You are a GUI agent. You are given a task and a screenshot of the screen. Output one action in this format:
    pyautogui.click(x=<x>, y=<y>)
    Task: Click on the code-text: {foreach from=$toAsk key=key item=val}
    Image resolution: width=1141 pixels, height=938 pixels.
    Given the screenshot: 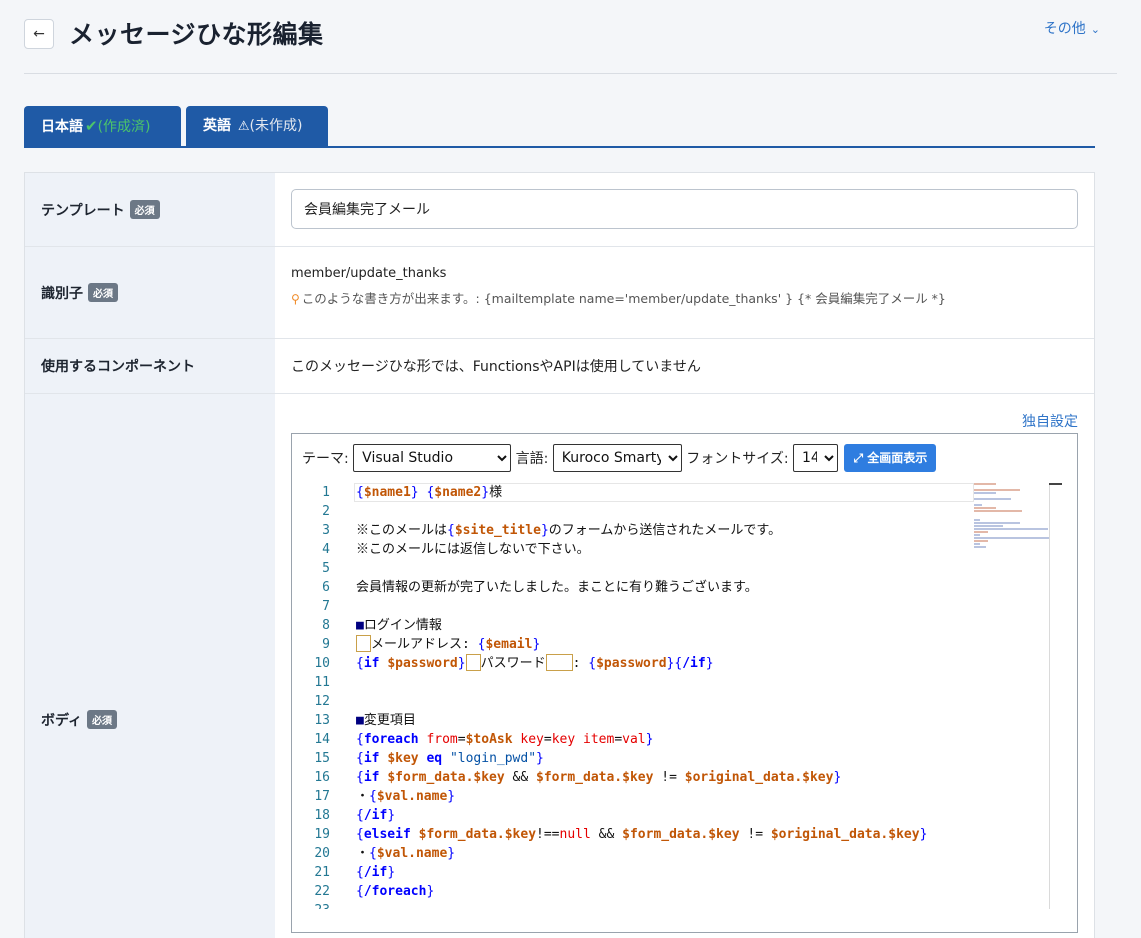 What is the action you would take?
    pyautogui.click(x=505, y=739)
    